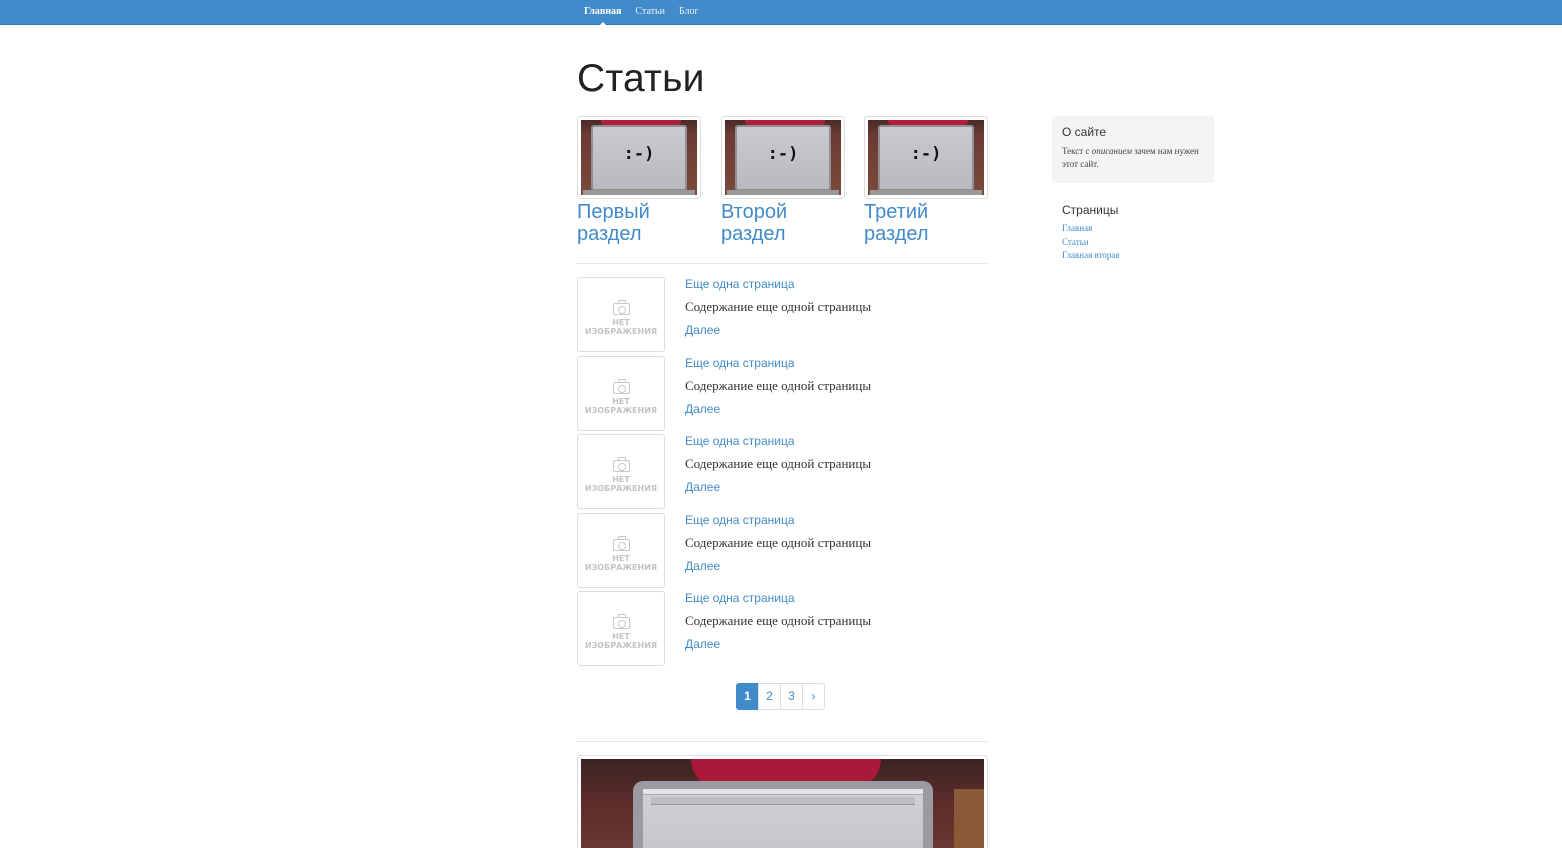  What do you see at coordinates (1090, 210) in the screenshot?
I see `pages-widget-title: Страницы` at bounding box center [1090, 210].